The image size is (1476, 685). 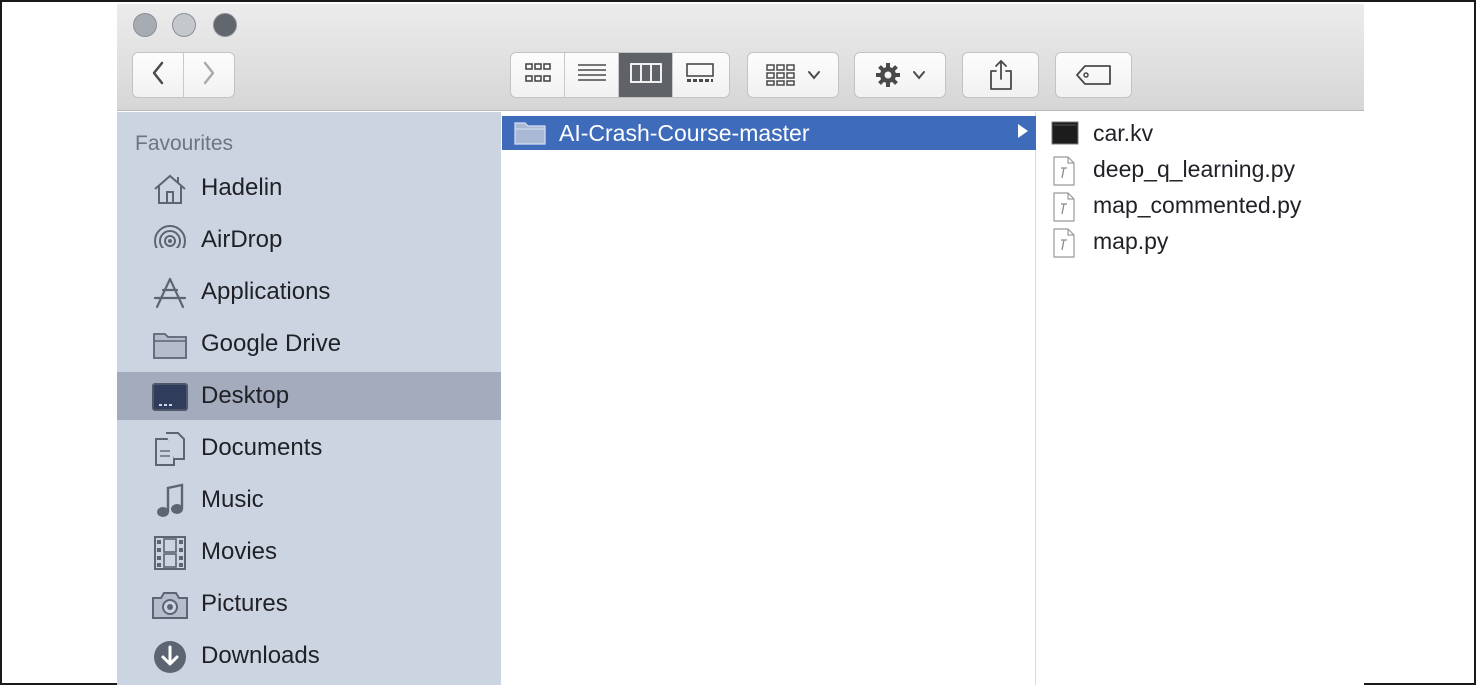 I want to click on movies-icon, so click(x=170, y=553).